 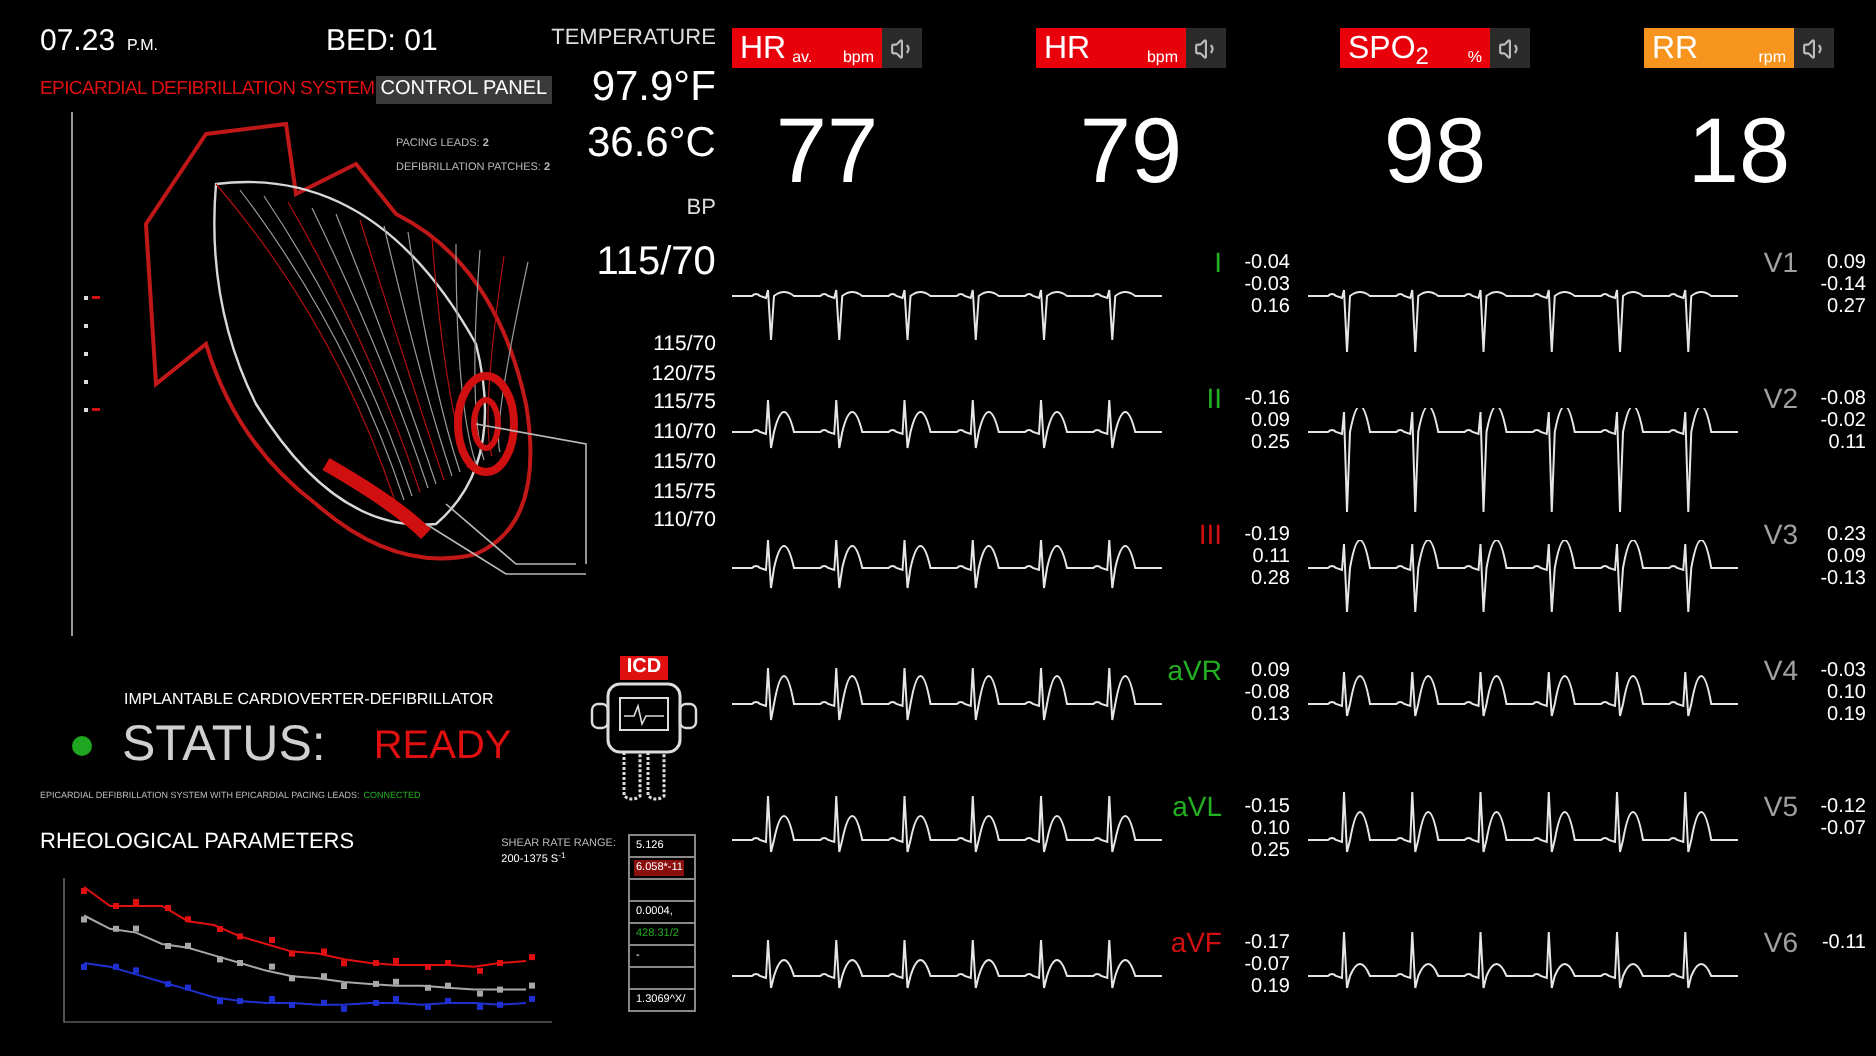 What do you see at coordinates (1435, 150) in the screenshot?
I see `vital-value: 98` at bounding box center [1435, 150].